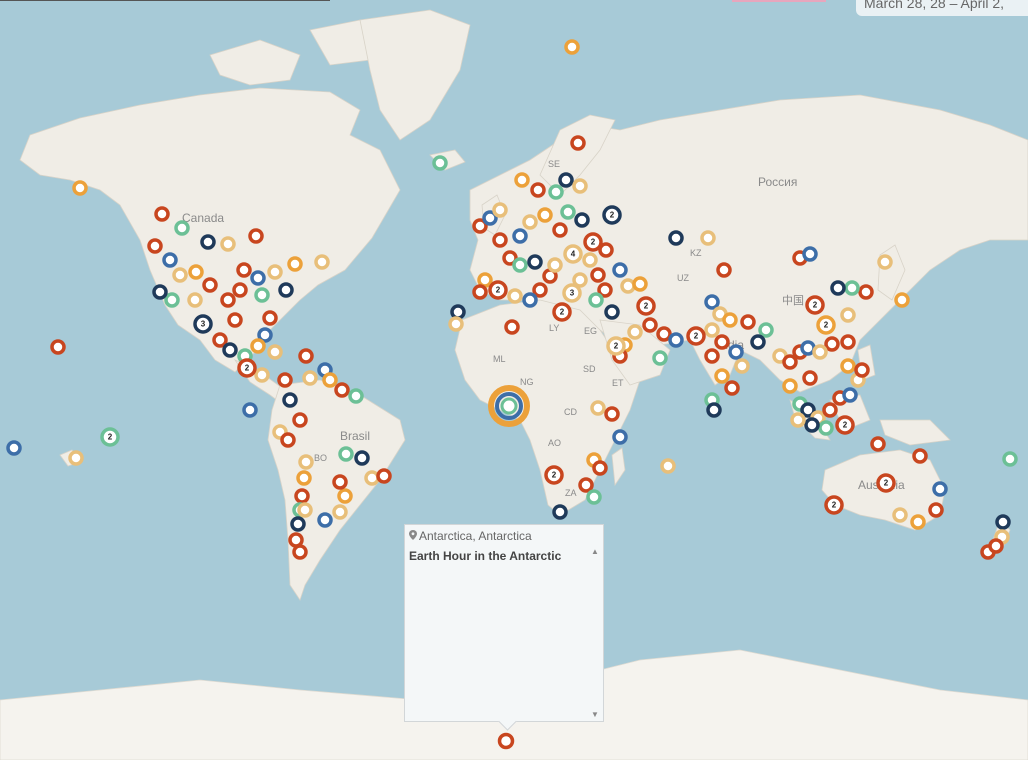  I want to click on large-cluster-marker, so click(509, 406).